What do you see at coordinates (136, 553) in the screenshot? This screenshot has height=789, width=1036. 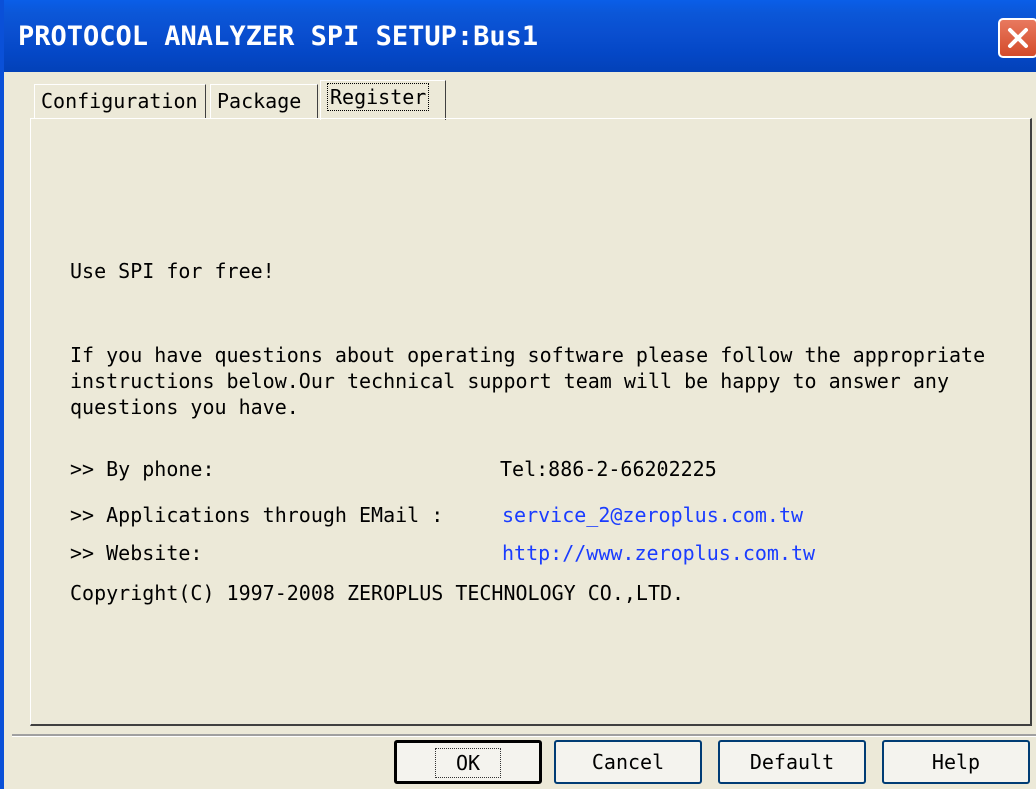 I see `website-label: >> Website:` at bounding box center [136, 553].